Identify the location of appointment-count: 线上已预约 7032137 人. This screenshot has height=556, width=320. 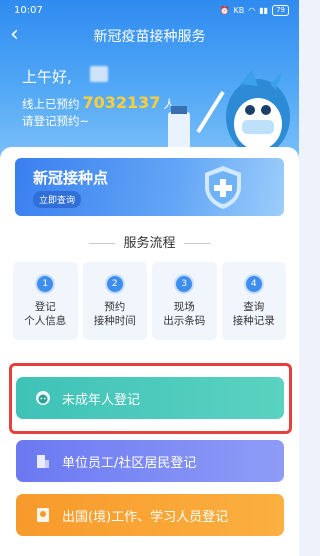
(98, 102).